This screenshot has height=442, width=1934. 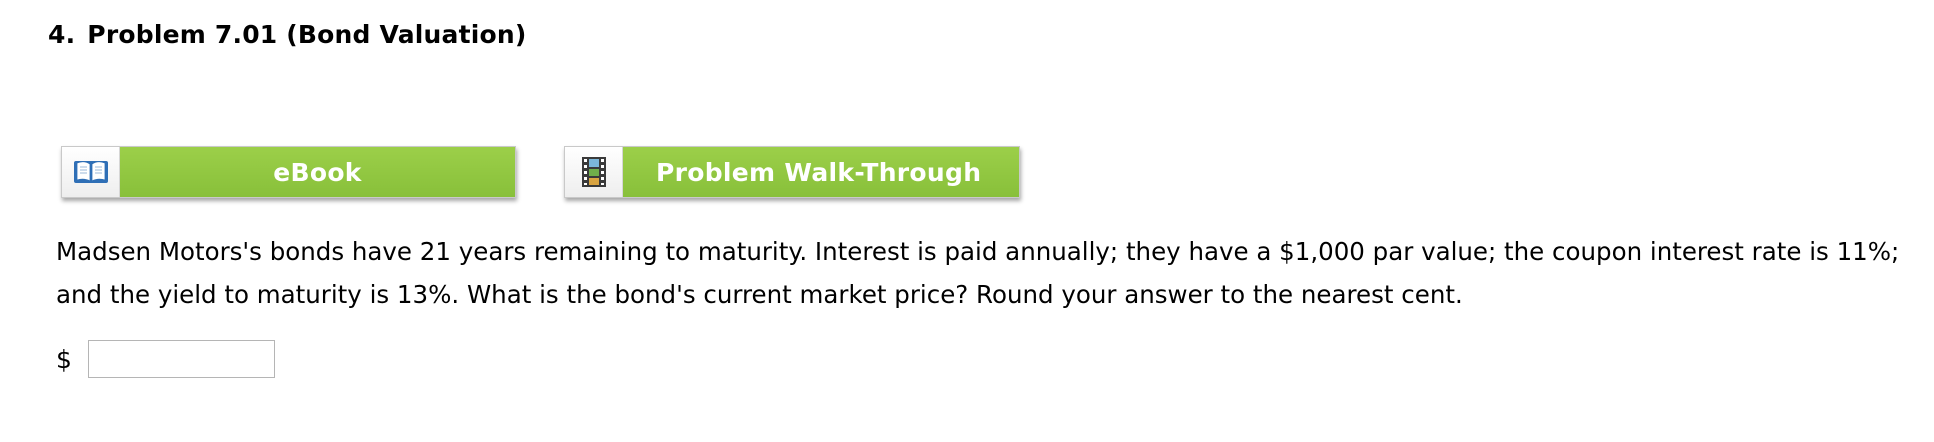 I want to click on answer-input, so click(x=181, y=359).